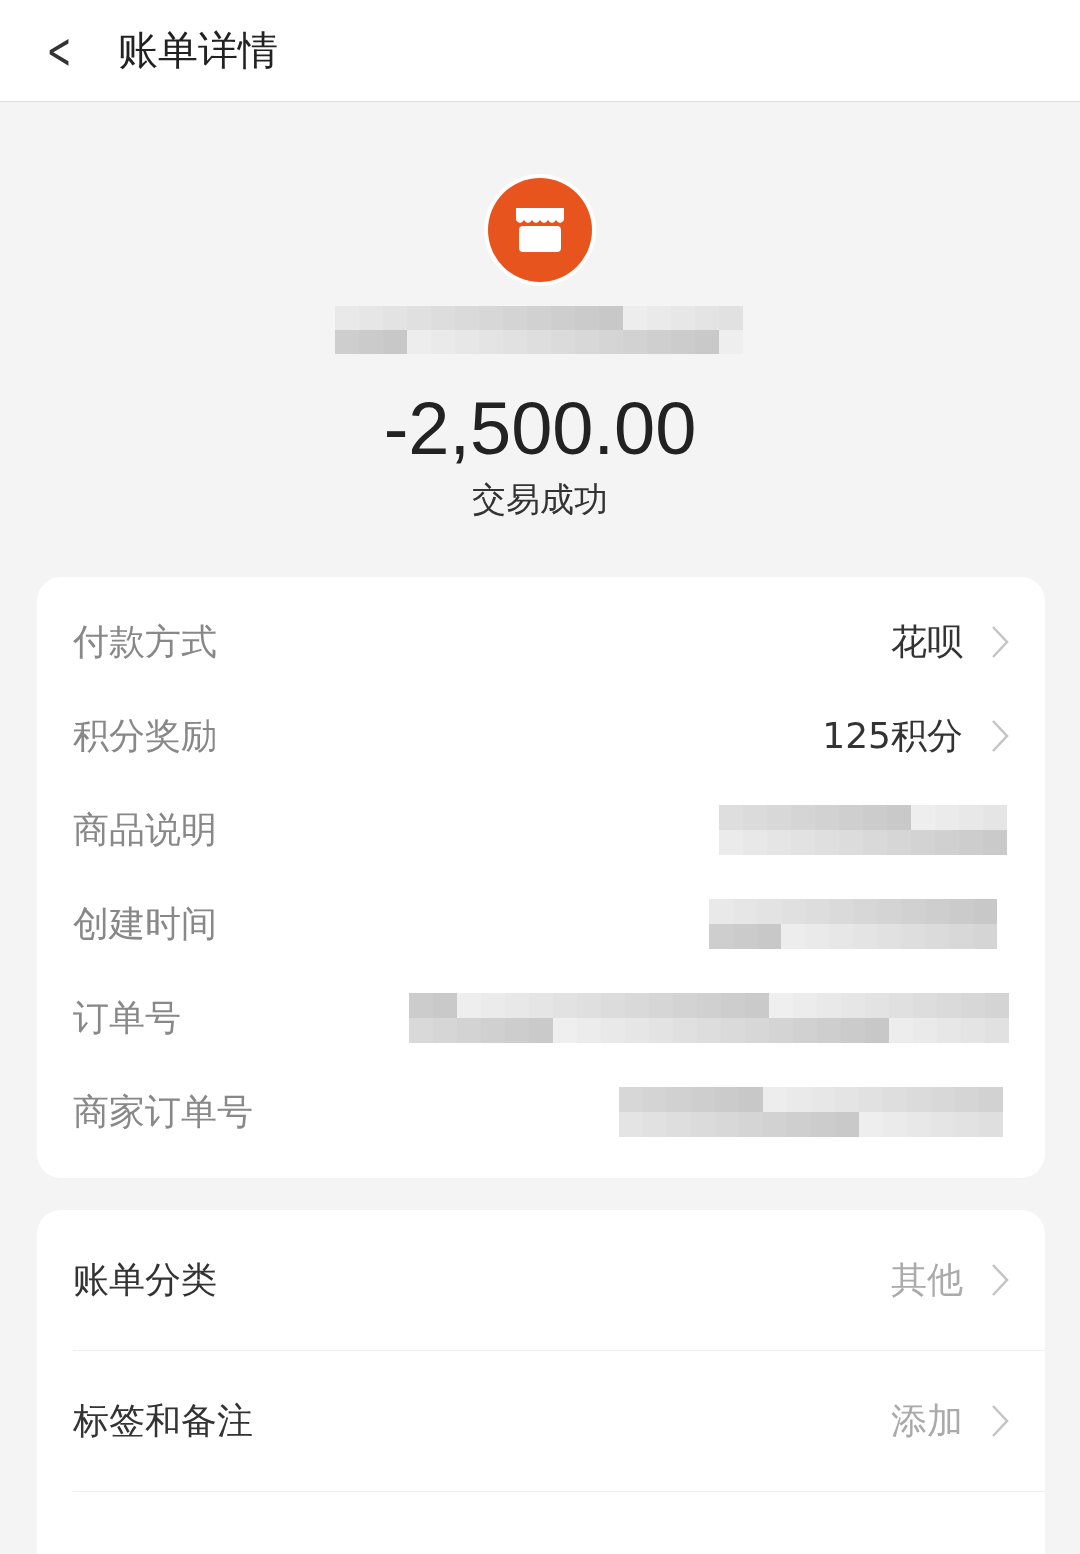 This screenshot has height=1554, width=1080. What do you see at coordinates (145, 641) in the screenshot?
I see `field-label: 付款方式` at bounding box center [145, 641].